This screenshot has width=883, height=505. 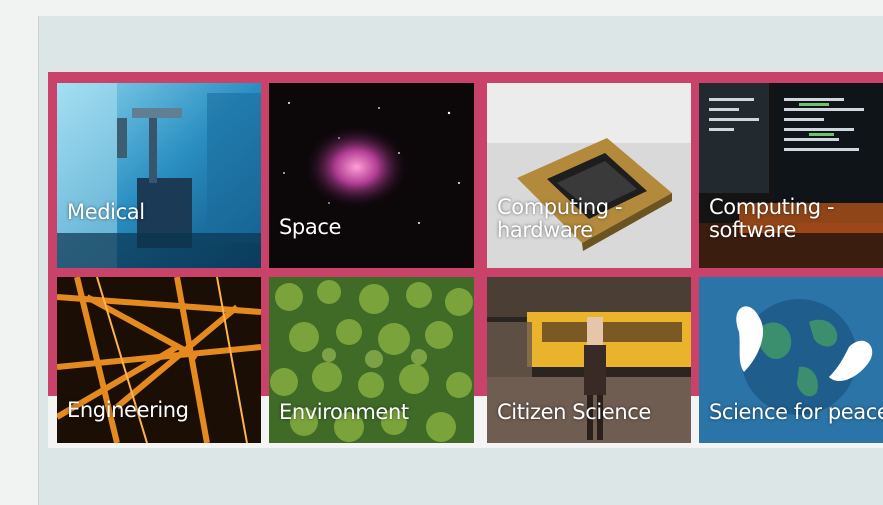 What do you see at coordinates (128, 410) in the screenshot?
I see `tile-label: Engineering` at bounding box center [128, 410].